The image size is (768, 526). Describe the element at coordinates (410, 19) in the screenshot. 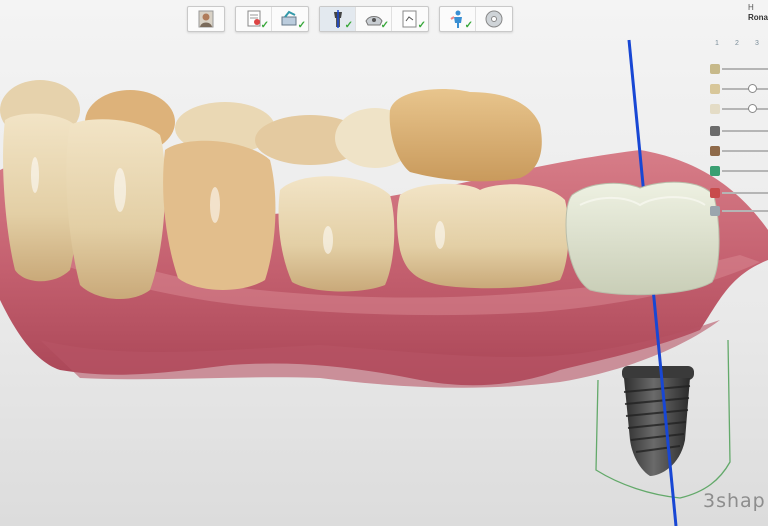

I see `workflow-step-report: ✓` at that location.